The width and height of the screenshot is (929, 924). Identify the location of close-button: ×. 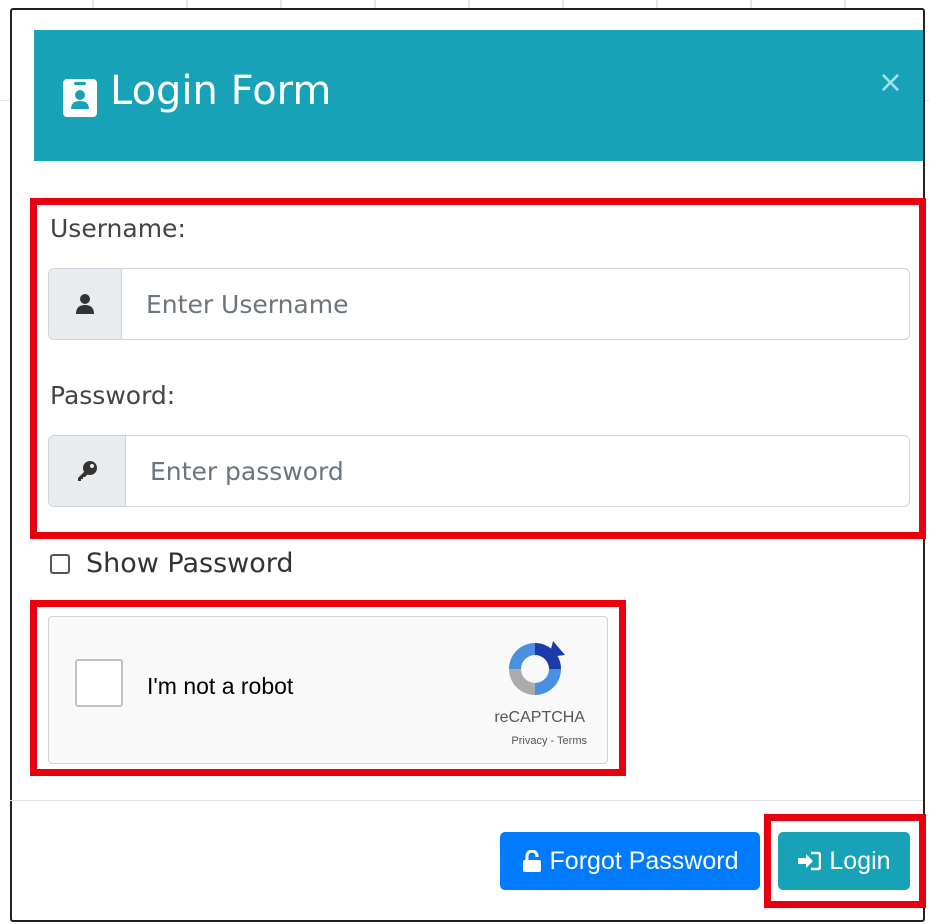
(890, 83).